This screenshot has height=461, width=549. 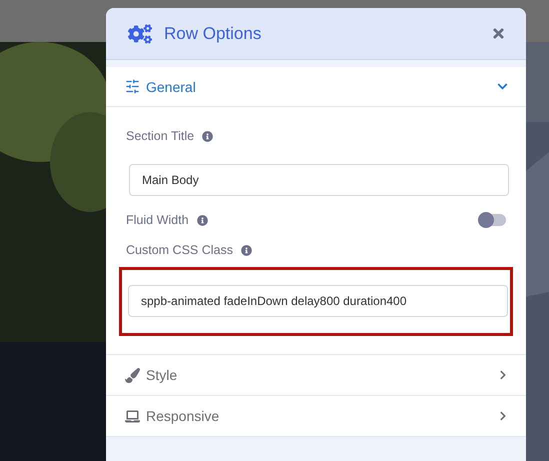 I want to click on field-label: Section Title, so click(x=160, y=136).